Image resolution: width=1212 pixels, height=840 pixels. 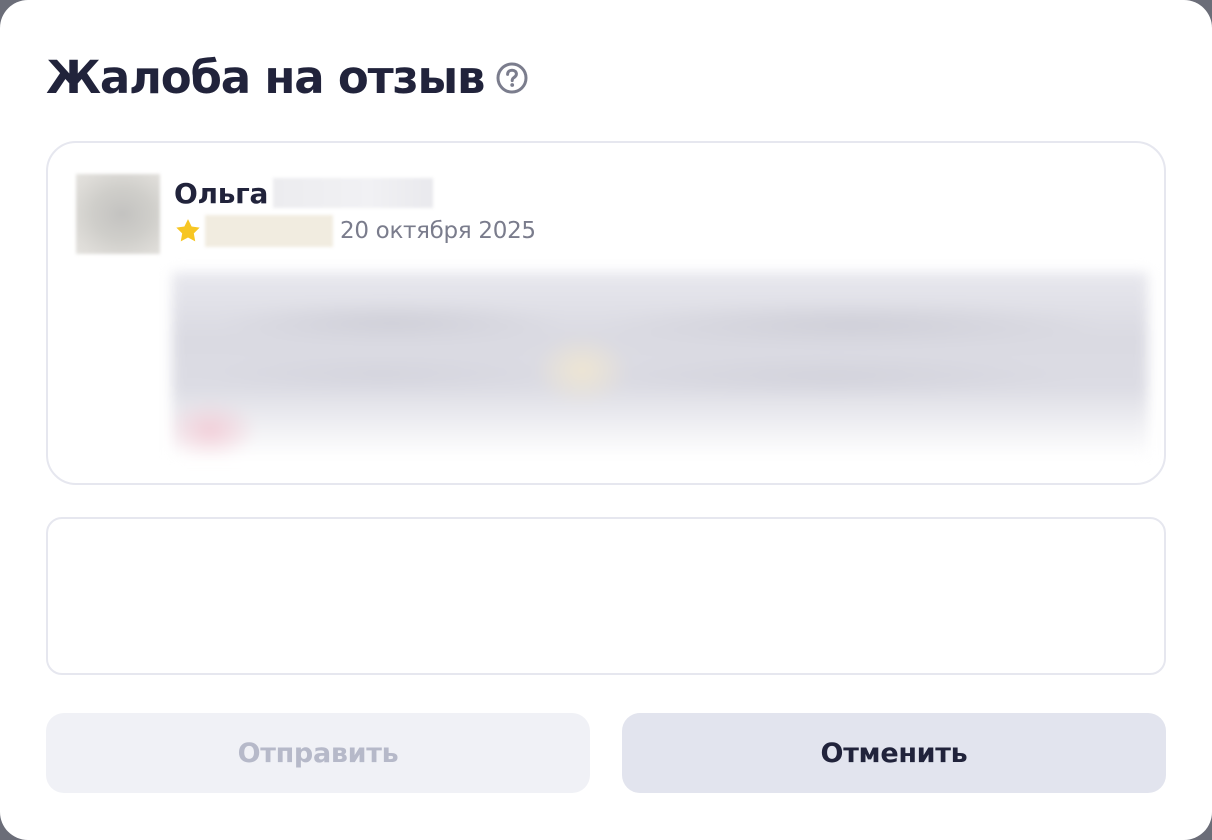 I want to click on dialog-header: Жалоба на отзыв, so click(x=287, y=78).